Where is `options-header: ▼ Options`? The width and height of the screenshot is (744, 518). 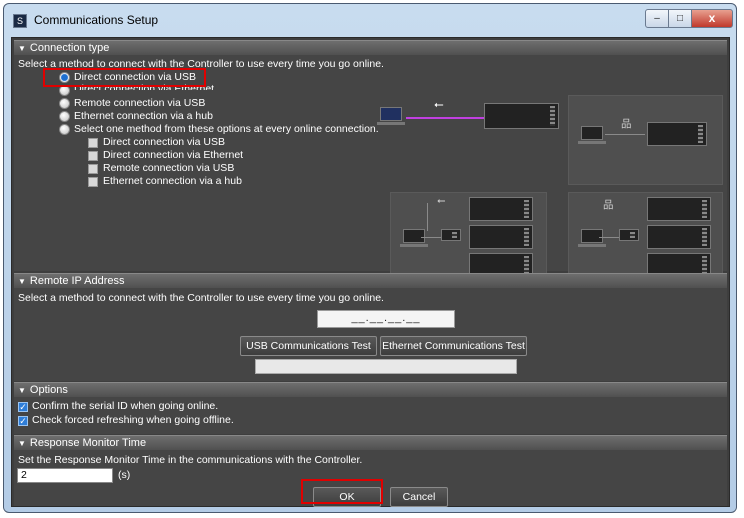 options-header: ▼ Options is located at coordinates (370, 389).